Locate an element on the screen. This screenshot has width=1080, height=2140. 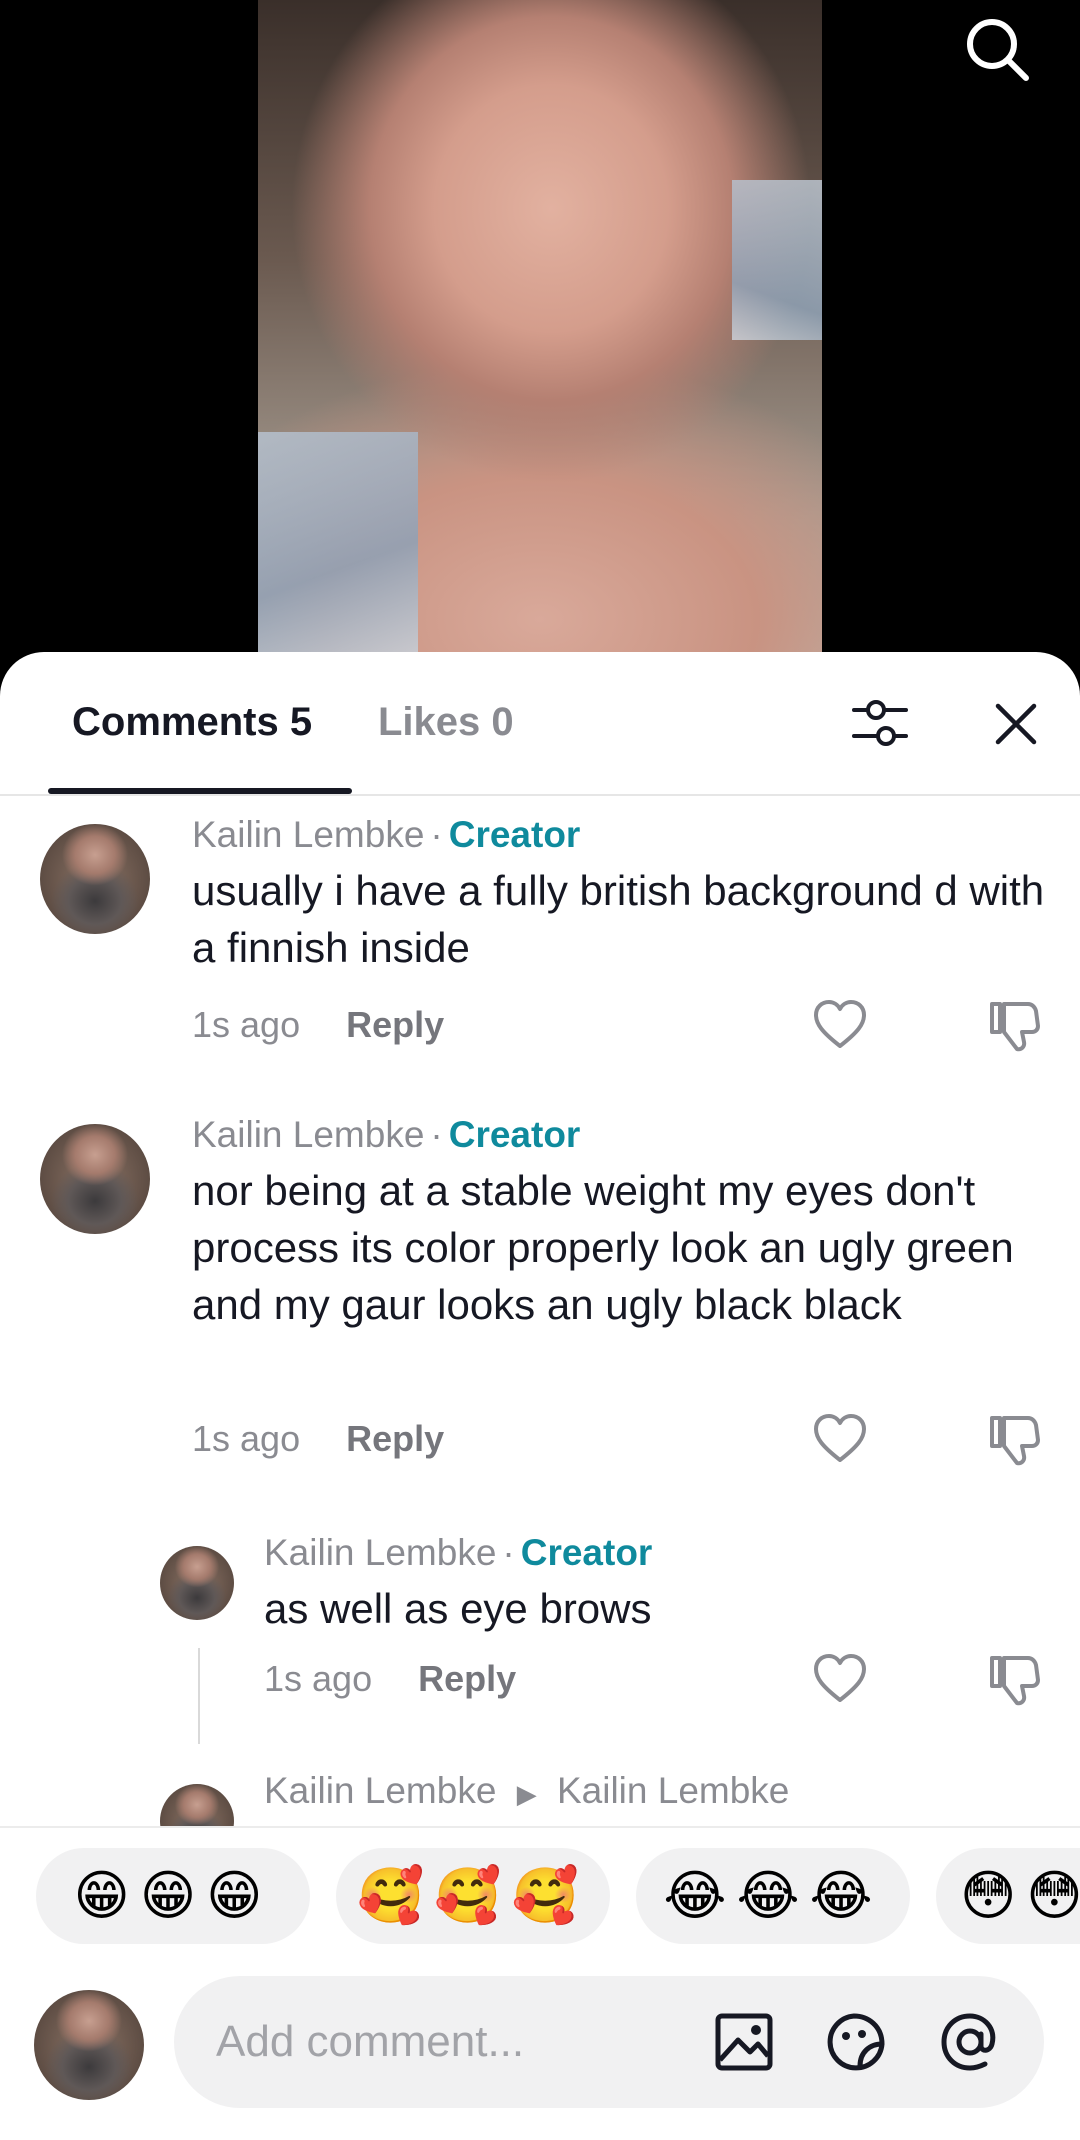
filter-icon is located at coordinates (880, 724).